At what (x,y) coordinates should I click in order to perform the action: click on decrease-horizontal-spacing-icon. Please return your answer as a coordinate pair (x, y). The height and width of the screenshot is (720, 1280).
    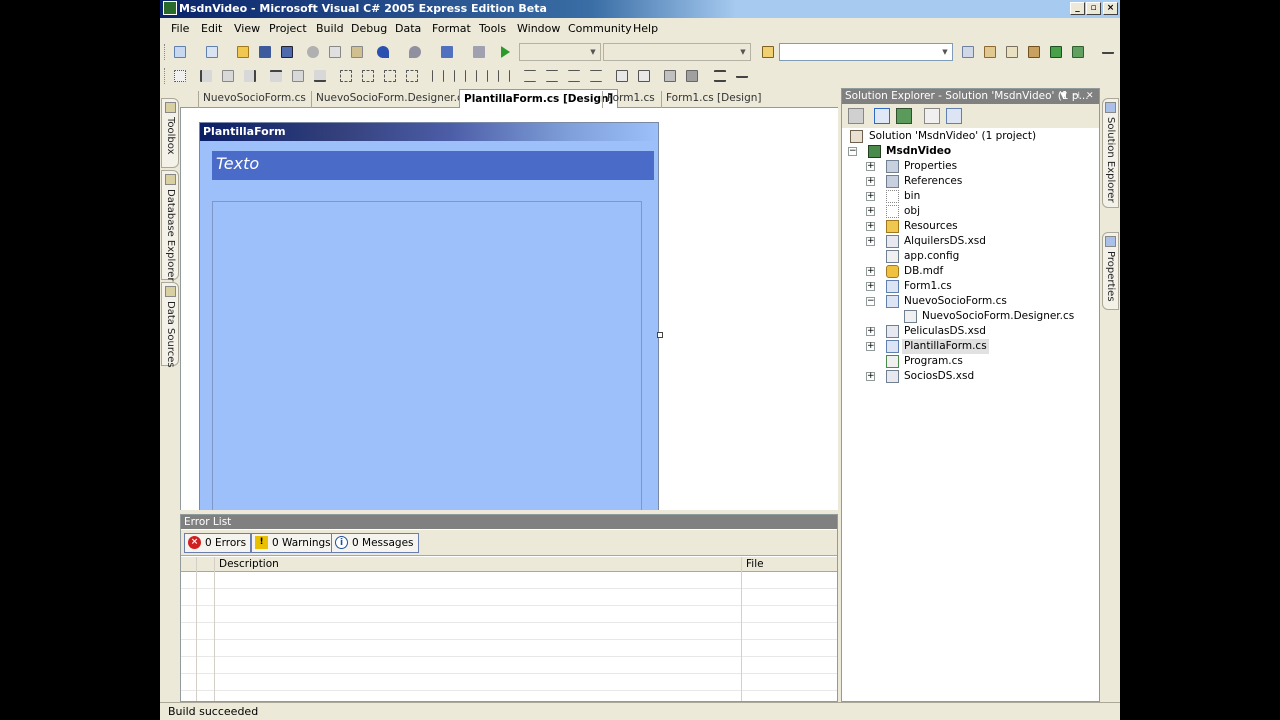
    Looking at the image, I should click on (482, 76).